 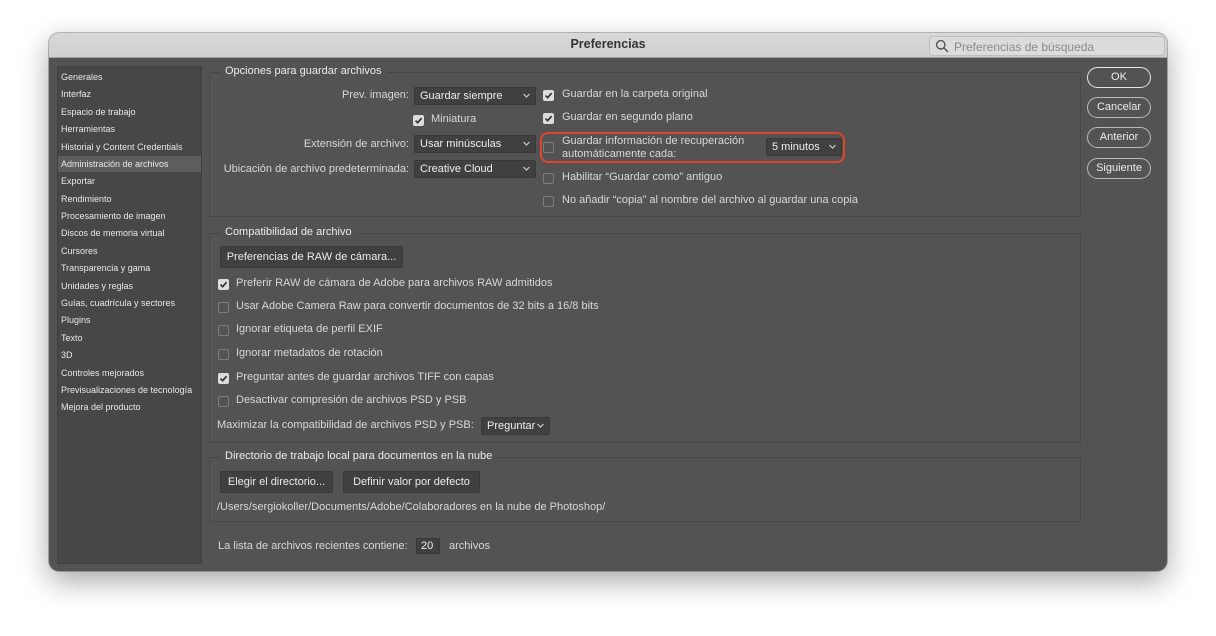 I want to click on legacy-save-as-checkbox, so click(x=548, y=178).